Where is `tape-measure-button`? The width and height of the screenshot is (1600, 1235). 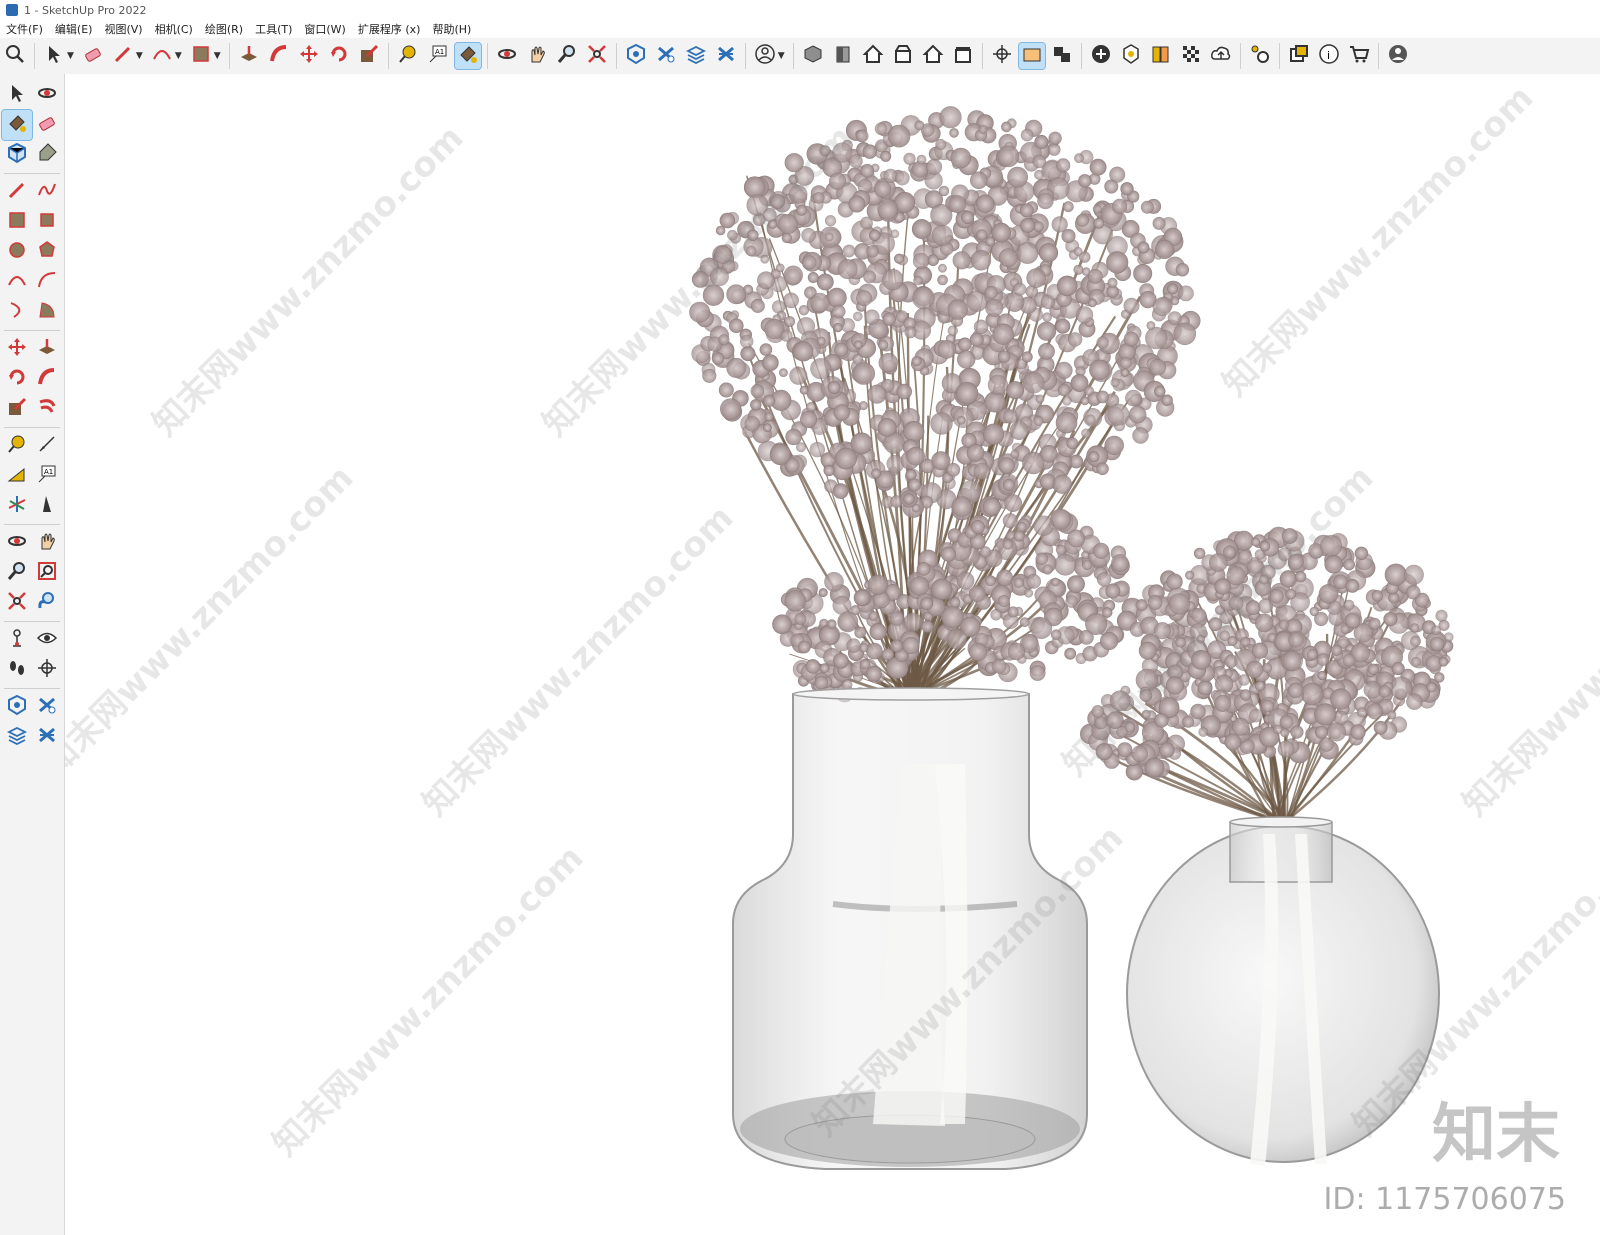
tape-measure-button is located at coordinates (408, 56).